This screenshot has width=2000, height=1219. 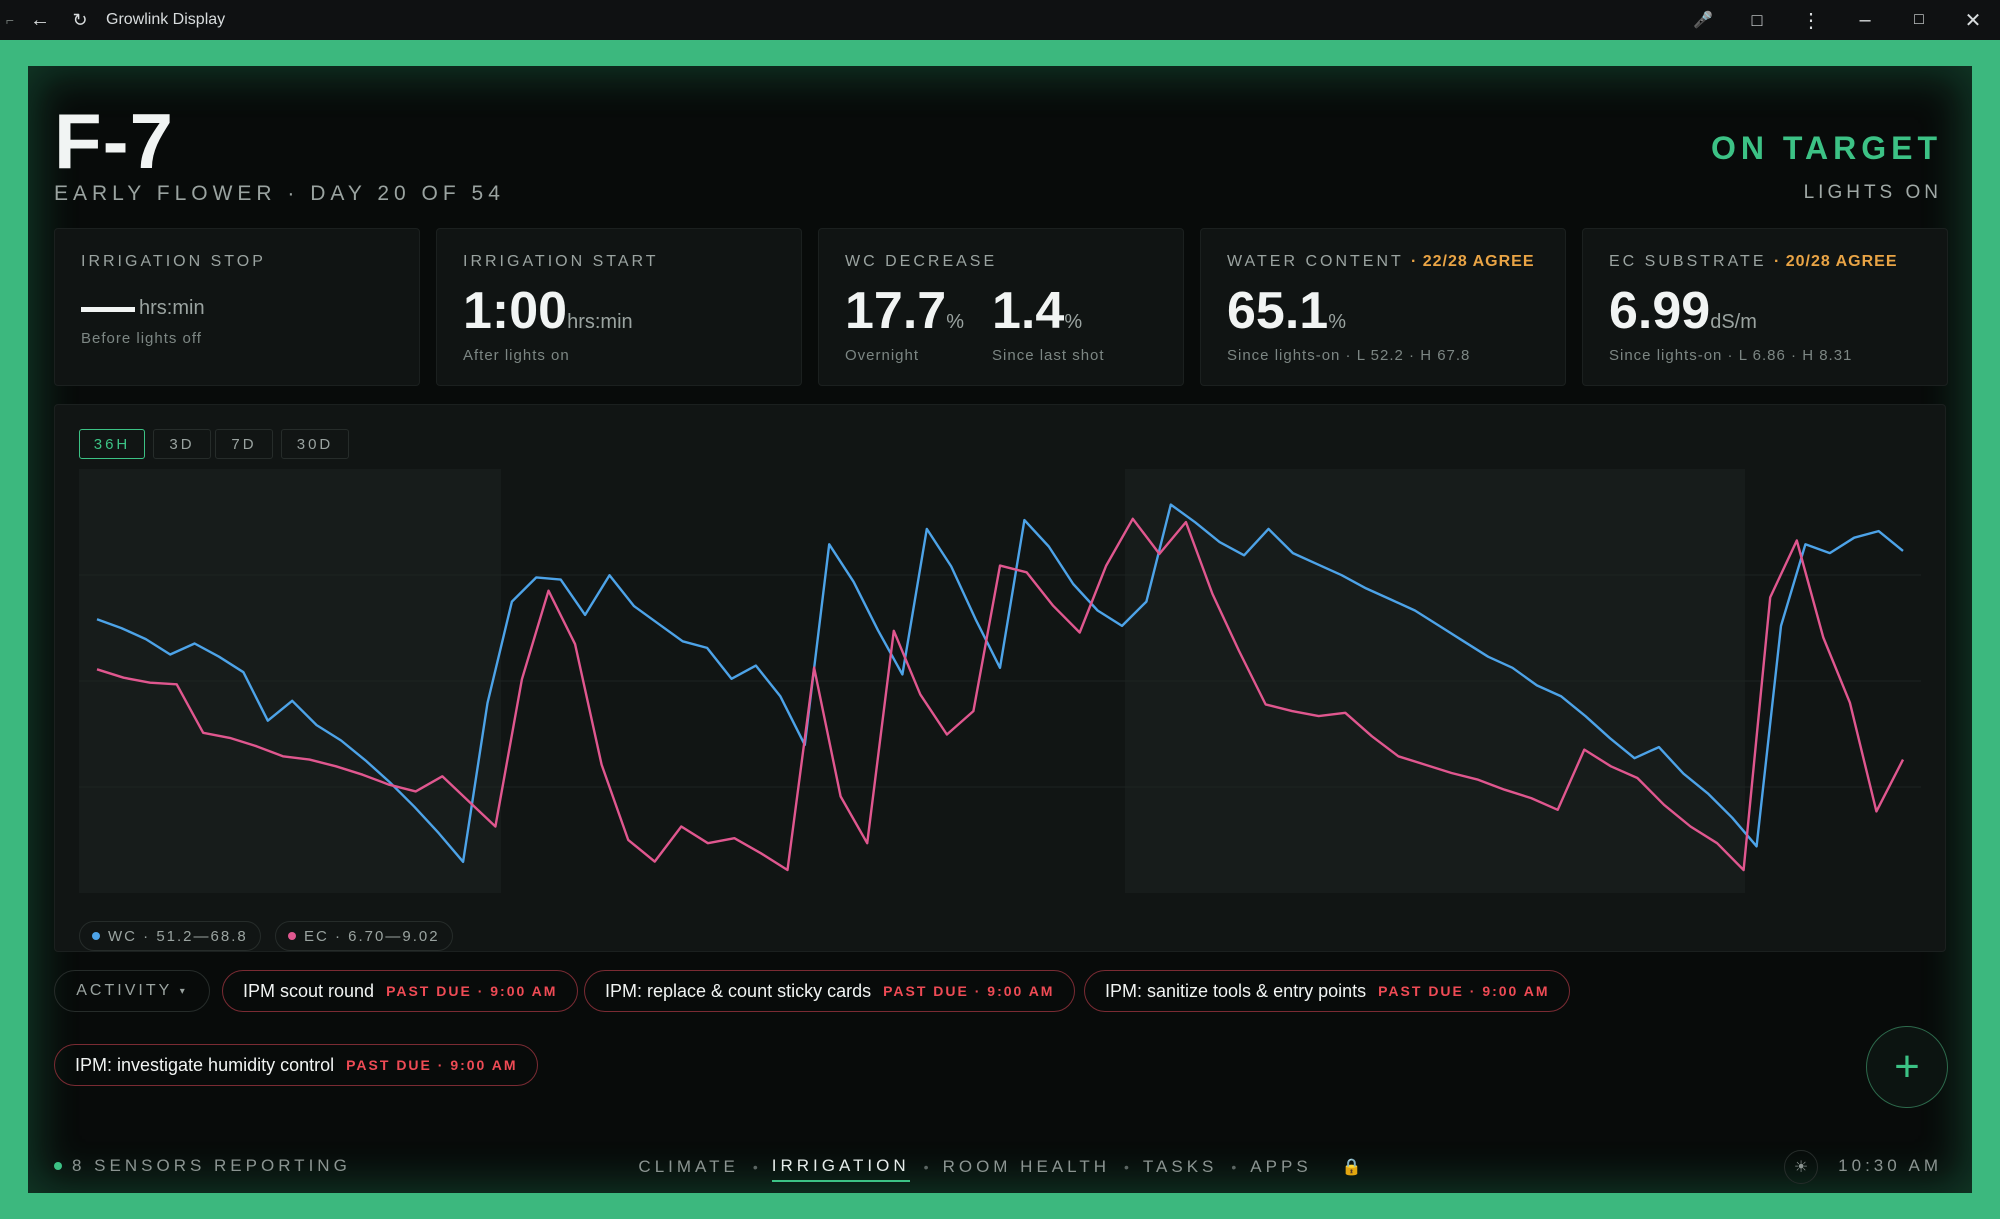 I want to click on add-task-button: +, so click(x=1907, y=1067).